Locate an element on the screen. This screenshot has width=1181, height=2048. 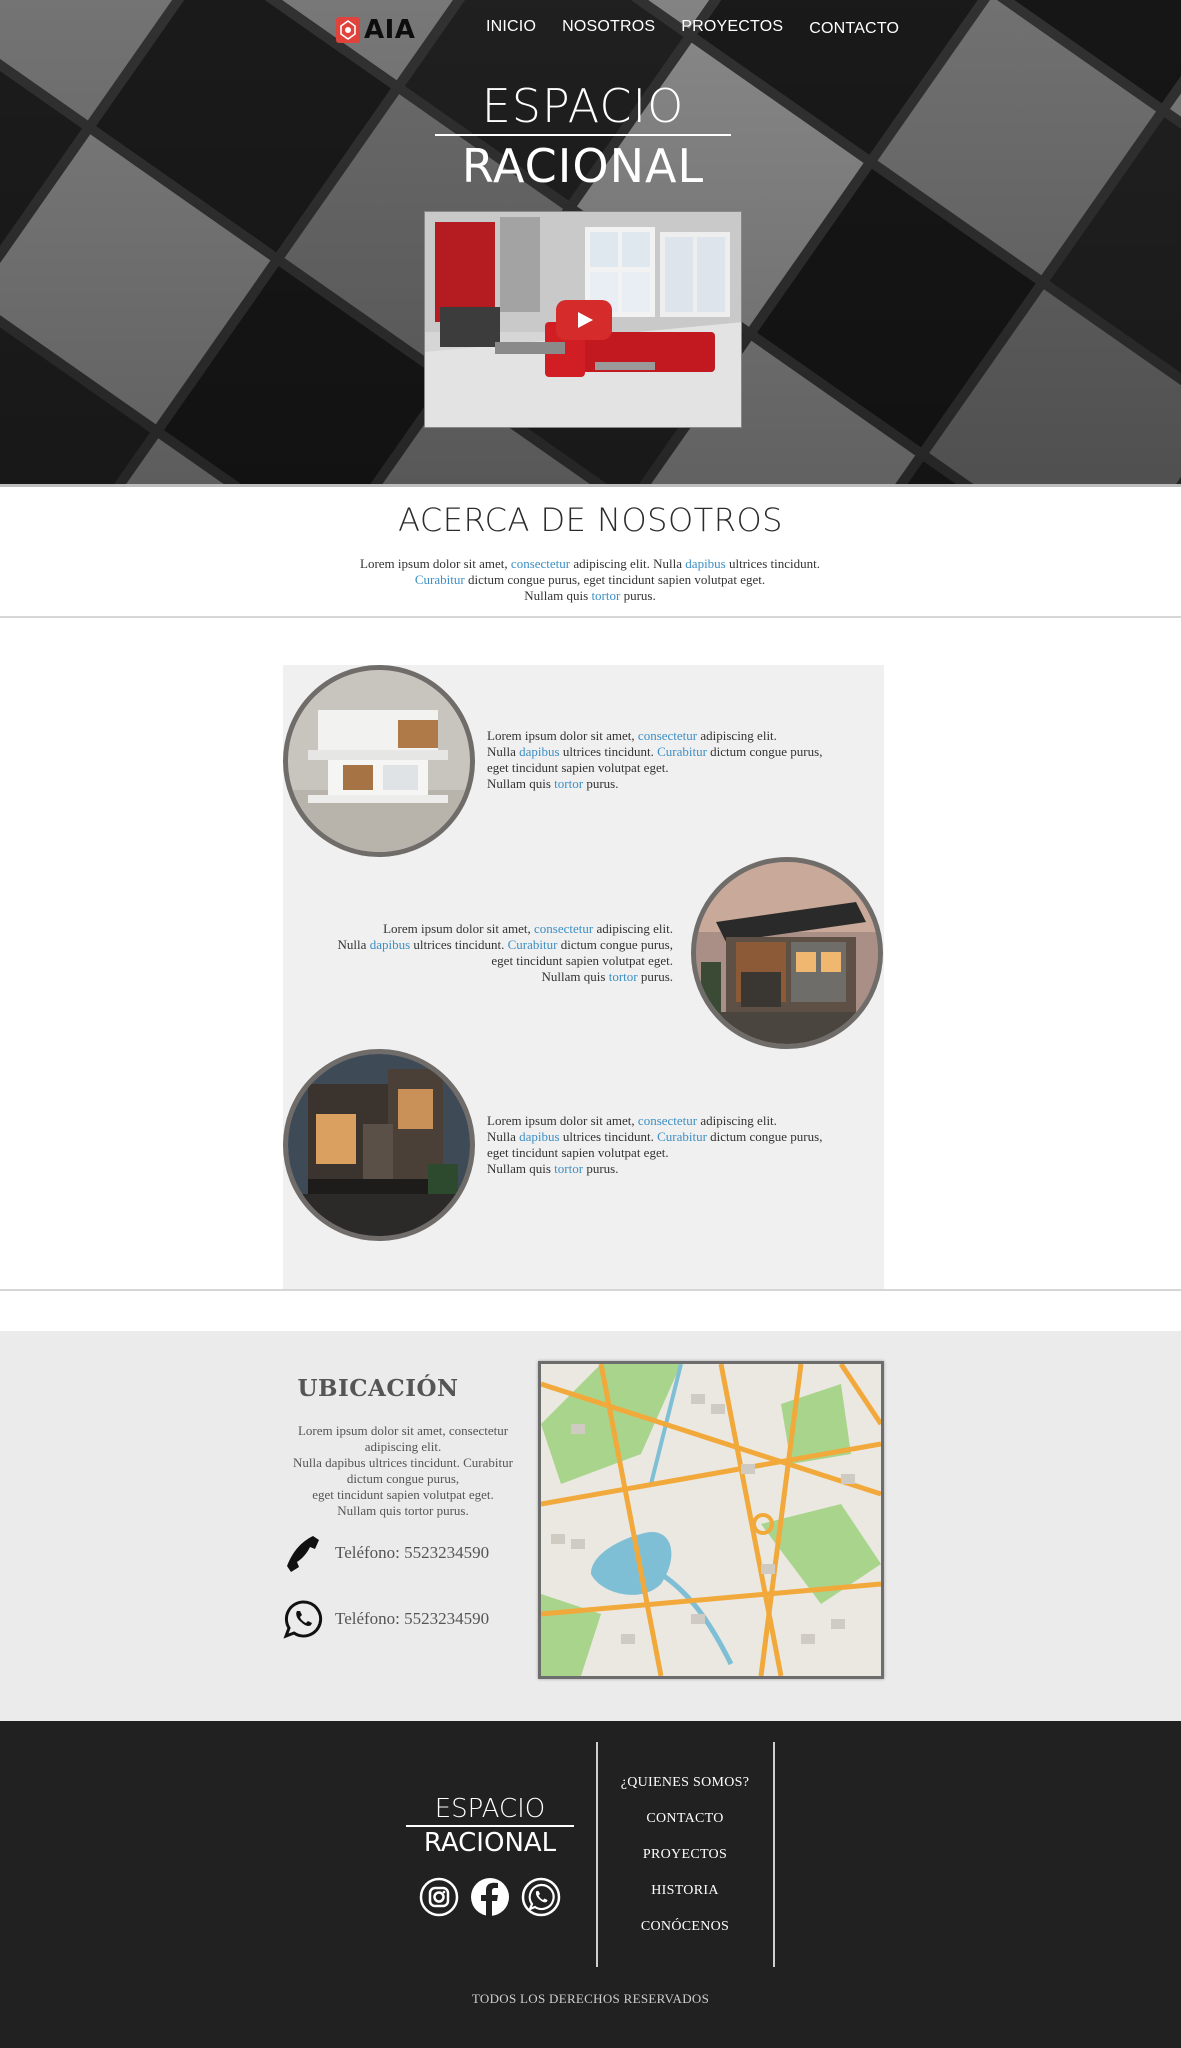
brand-line-1: ESPACIO is located at coordinates (583, 106).